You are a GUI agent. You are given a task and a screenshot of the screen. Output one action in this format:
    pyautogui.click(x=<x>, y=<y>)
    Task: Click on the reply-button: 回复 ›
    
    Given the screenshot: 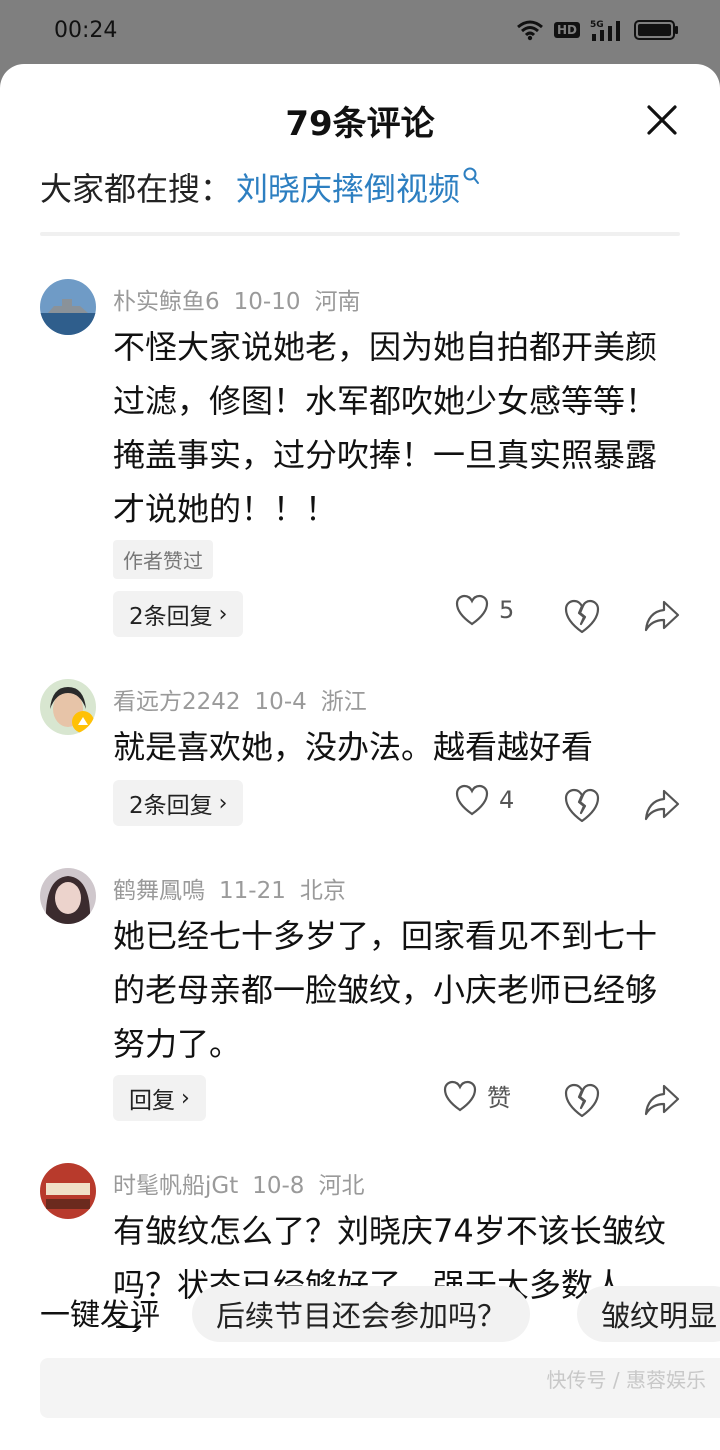 What is the action you would take?
    pyautogui.click(x=159, y=1098)
    